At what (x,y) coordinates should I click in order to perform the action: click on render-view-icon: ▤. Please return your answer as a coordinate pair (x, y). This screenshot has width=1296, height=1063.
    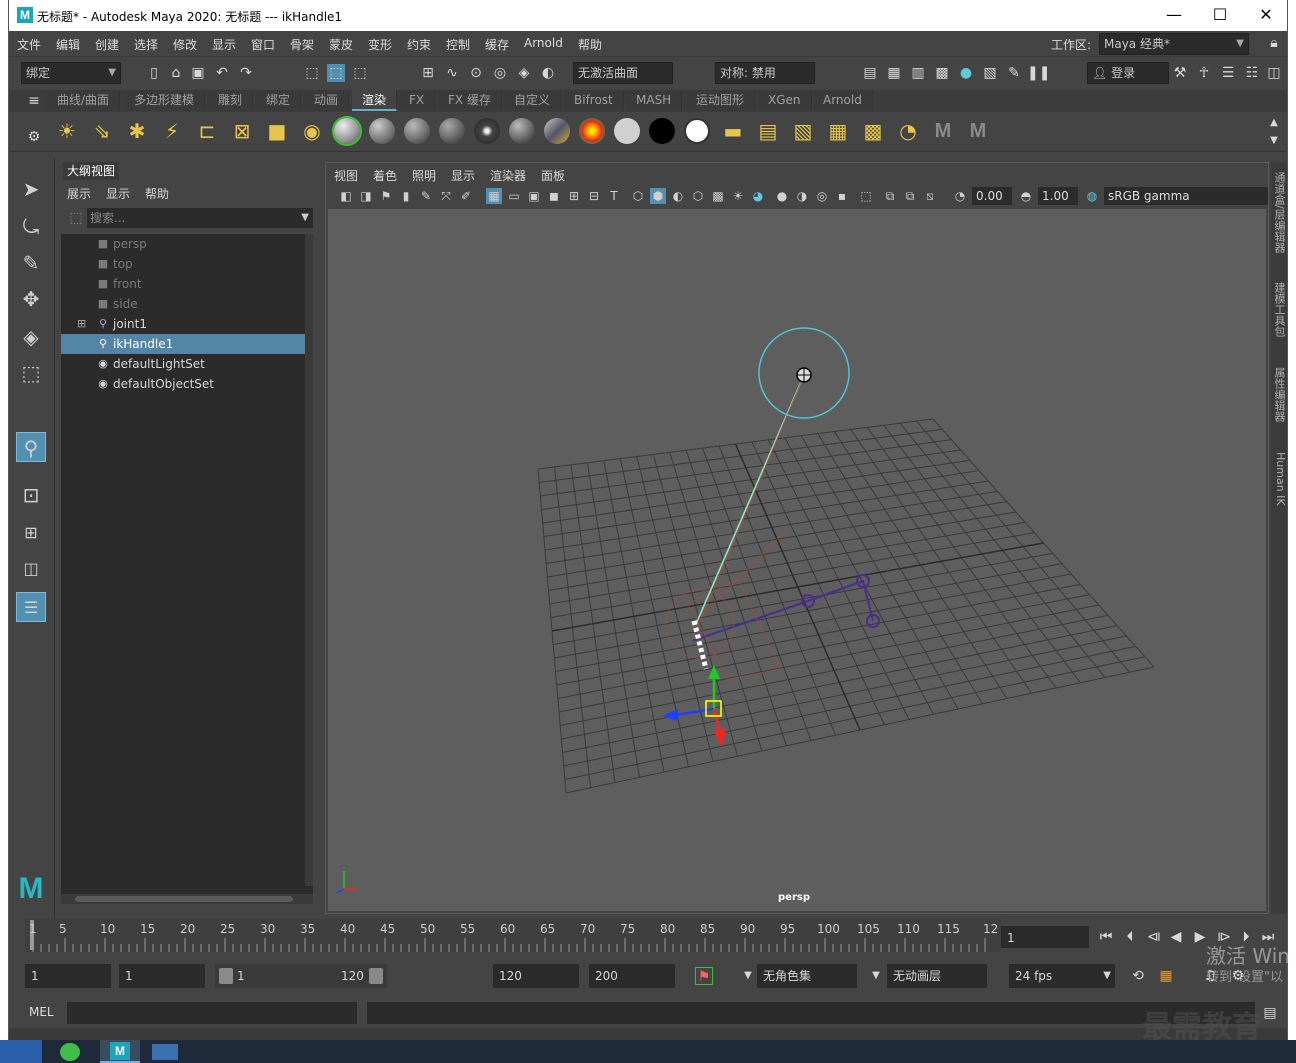
    Looking at the image, I should click on (870, 73).